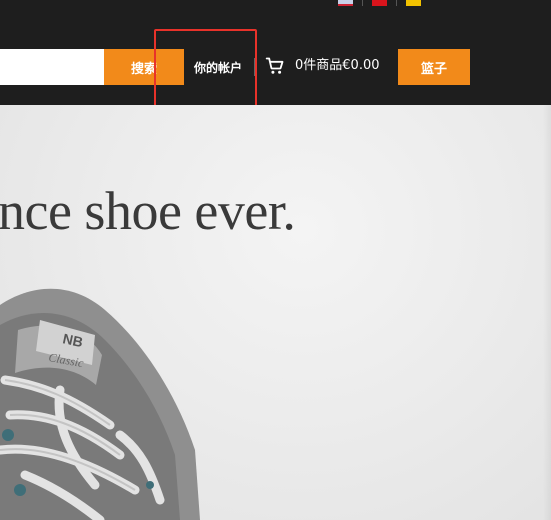  I want to click on basket-button: 篮子, so click(434, 67).